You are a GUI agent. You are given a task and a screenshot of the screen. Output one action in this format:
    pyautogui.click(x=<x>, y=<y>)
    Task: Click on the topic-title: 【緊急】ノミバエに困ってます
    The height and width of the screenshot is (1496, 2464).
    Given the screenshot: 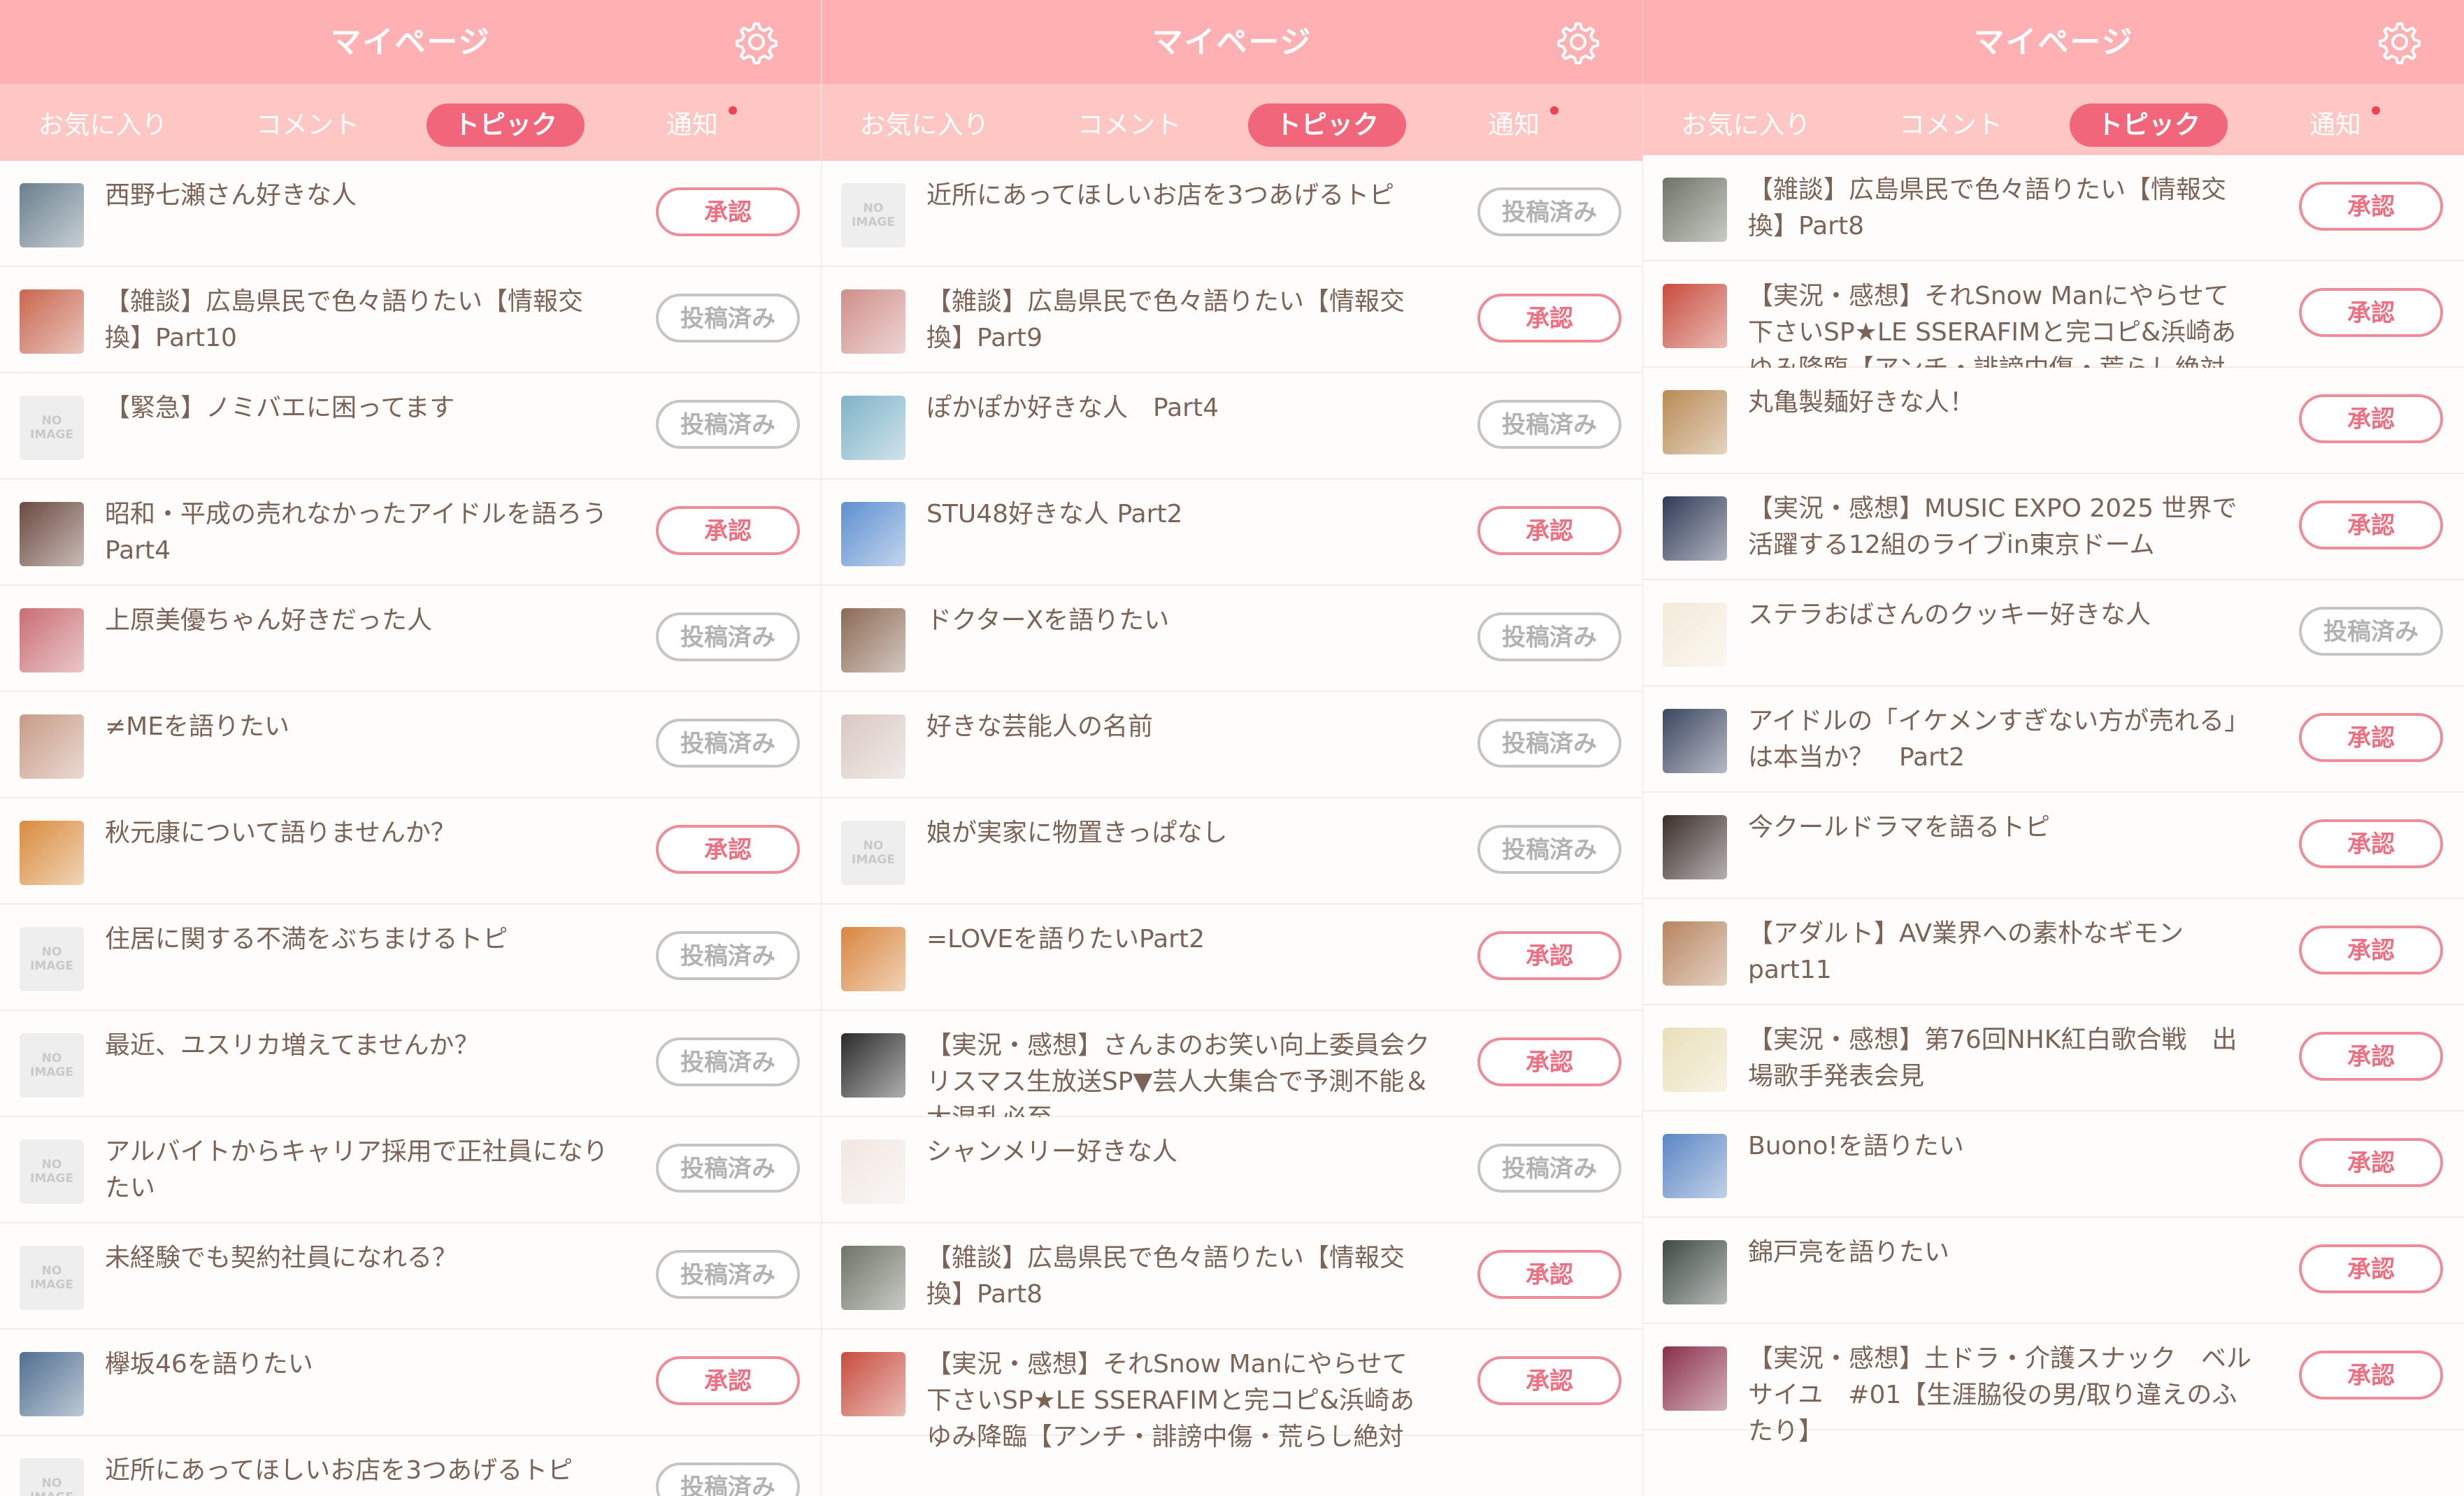 What is the action you would take?
    pyautogui.click(x=280, y=408)
    